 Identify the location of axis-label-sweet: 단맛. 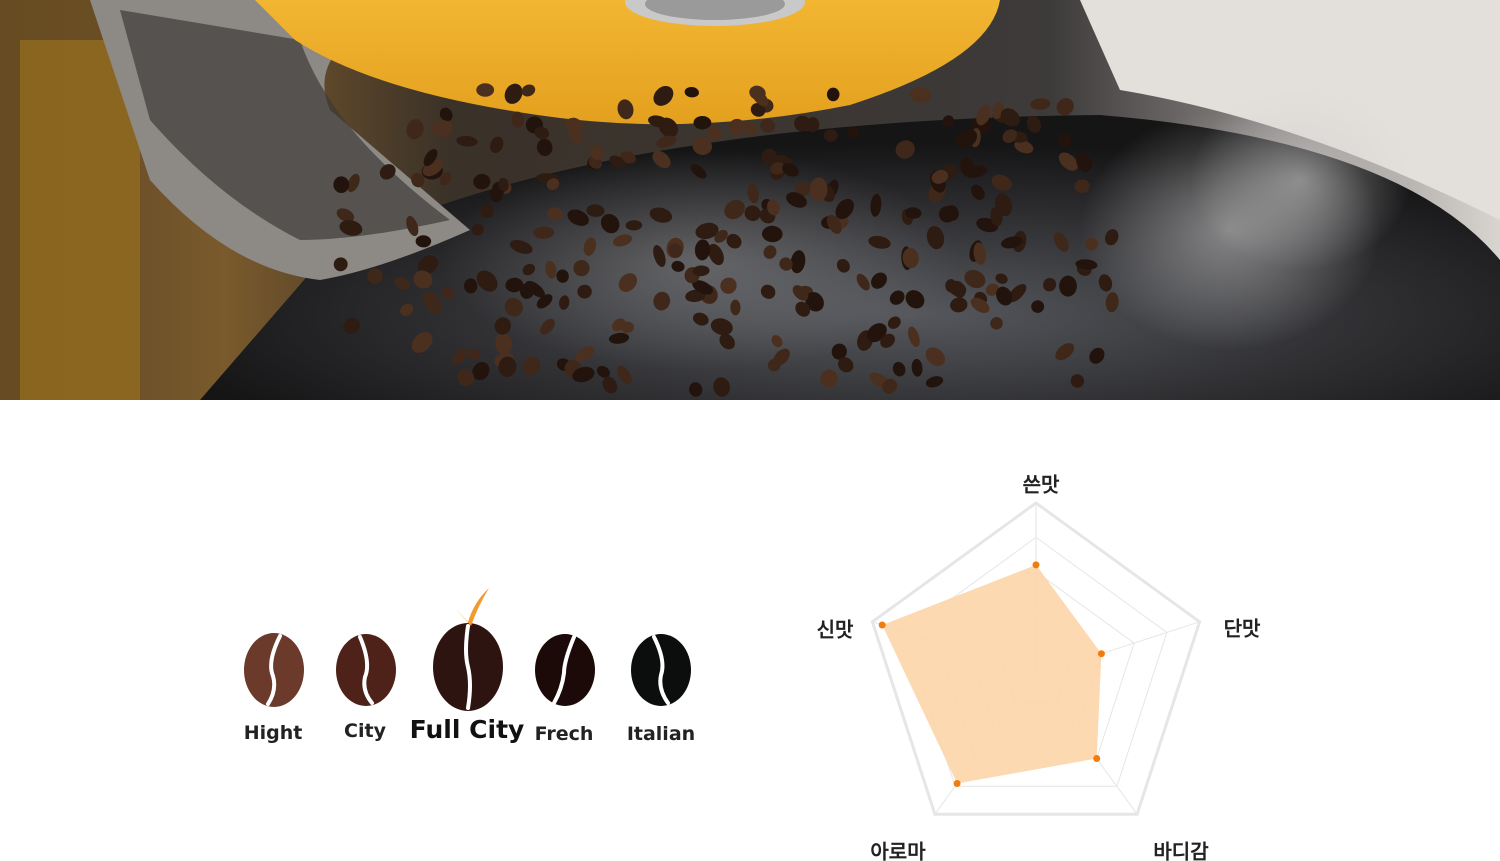
(1242, 628).